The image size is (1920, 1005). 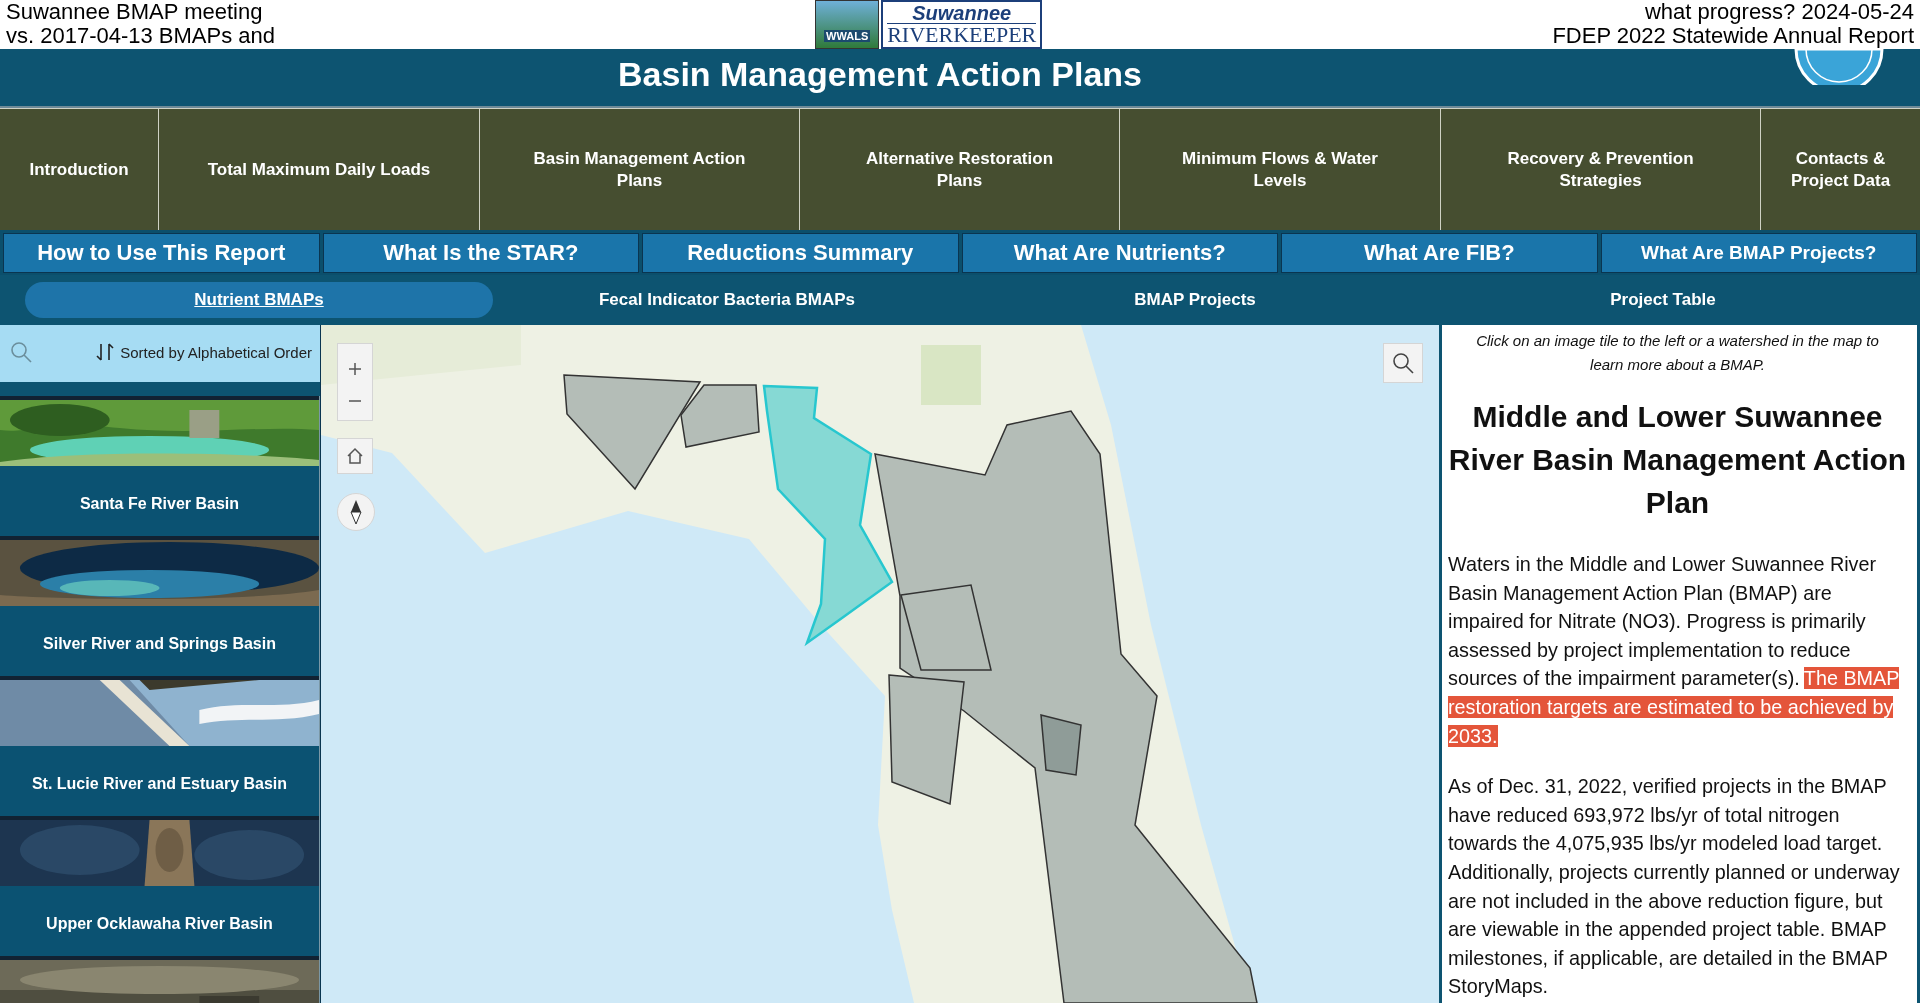 What do you see at coordinates (847, 24) in the screenshot?
I see `logo-badge: WWALS` at bounding box center [847, 24].